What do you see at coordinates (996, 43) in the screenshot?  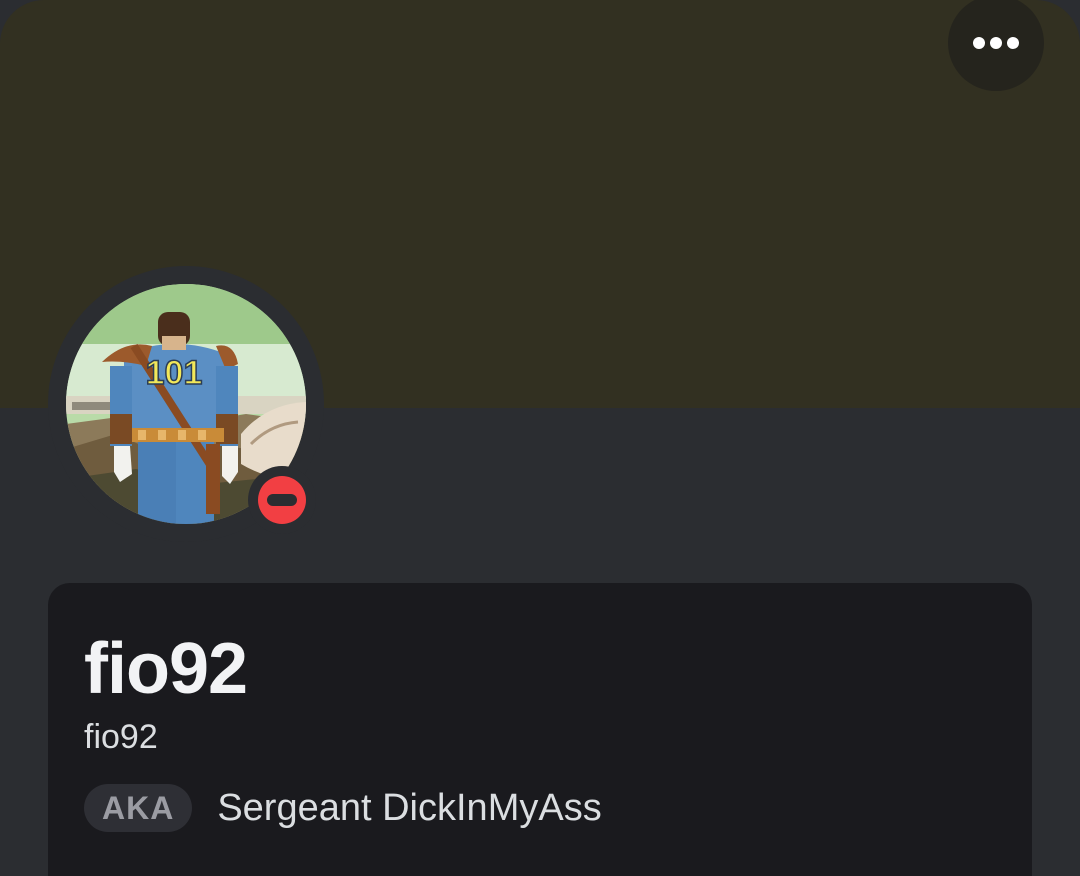 I see `more-horizontal-icon` at bounding box center [996, 43].